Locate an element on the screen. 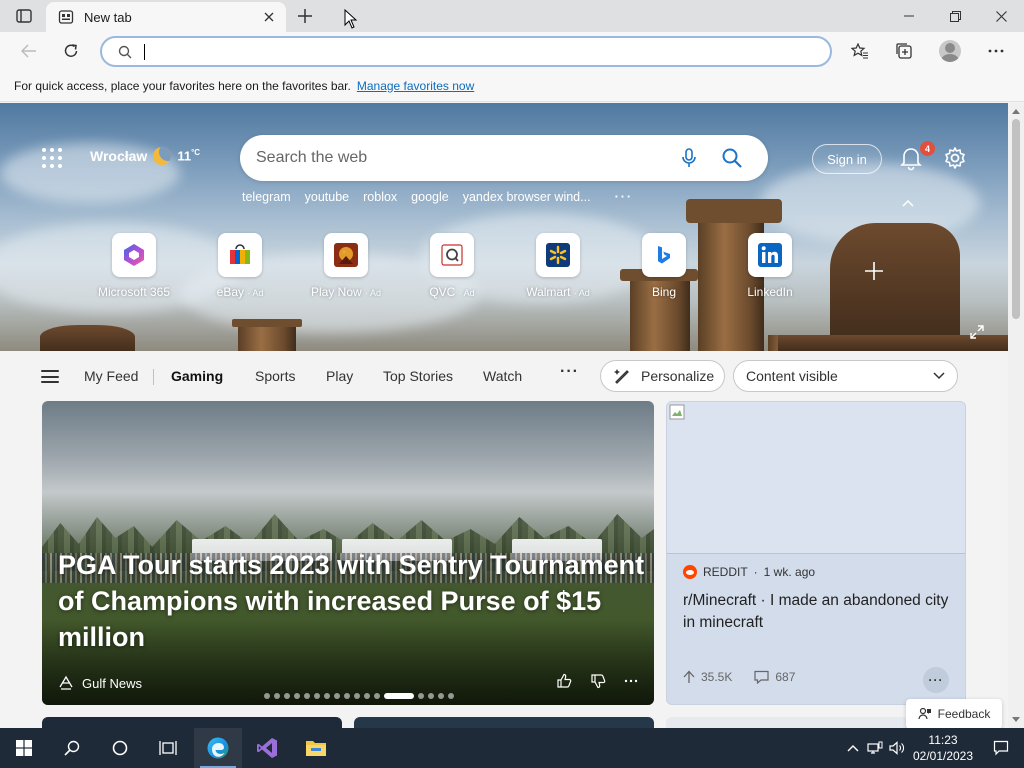 The image size is (1024, 768). favorites-button is located at coordinates (860, 51).